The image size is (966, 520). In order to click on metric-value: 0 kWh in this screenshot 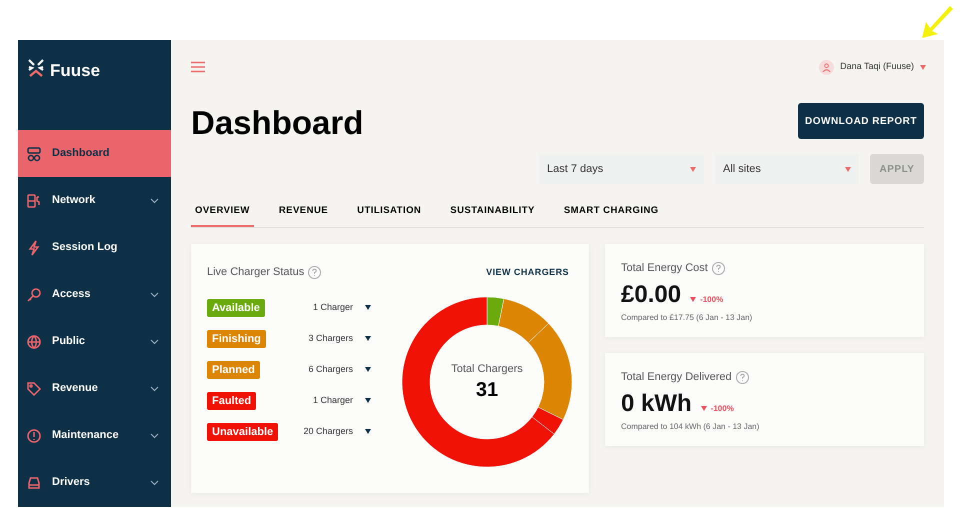, I will do `click(656, 403)`.